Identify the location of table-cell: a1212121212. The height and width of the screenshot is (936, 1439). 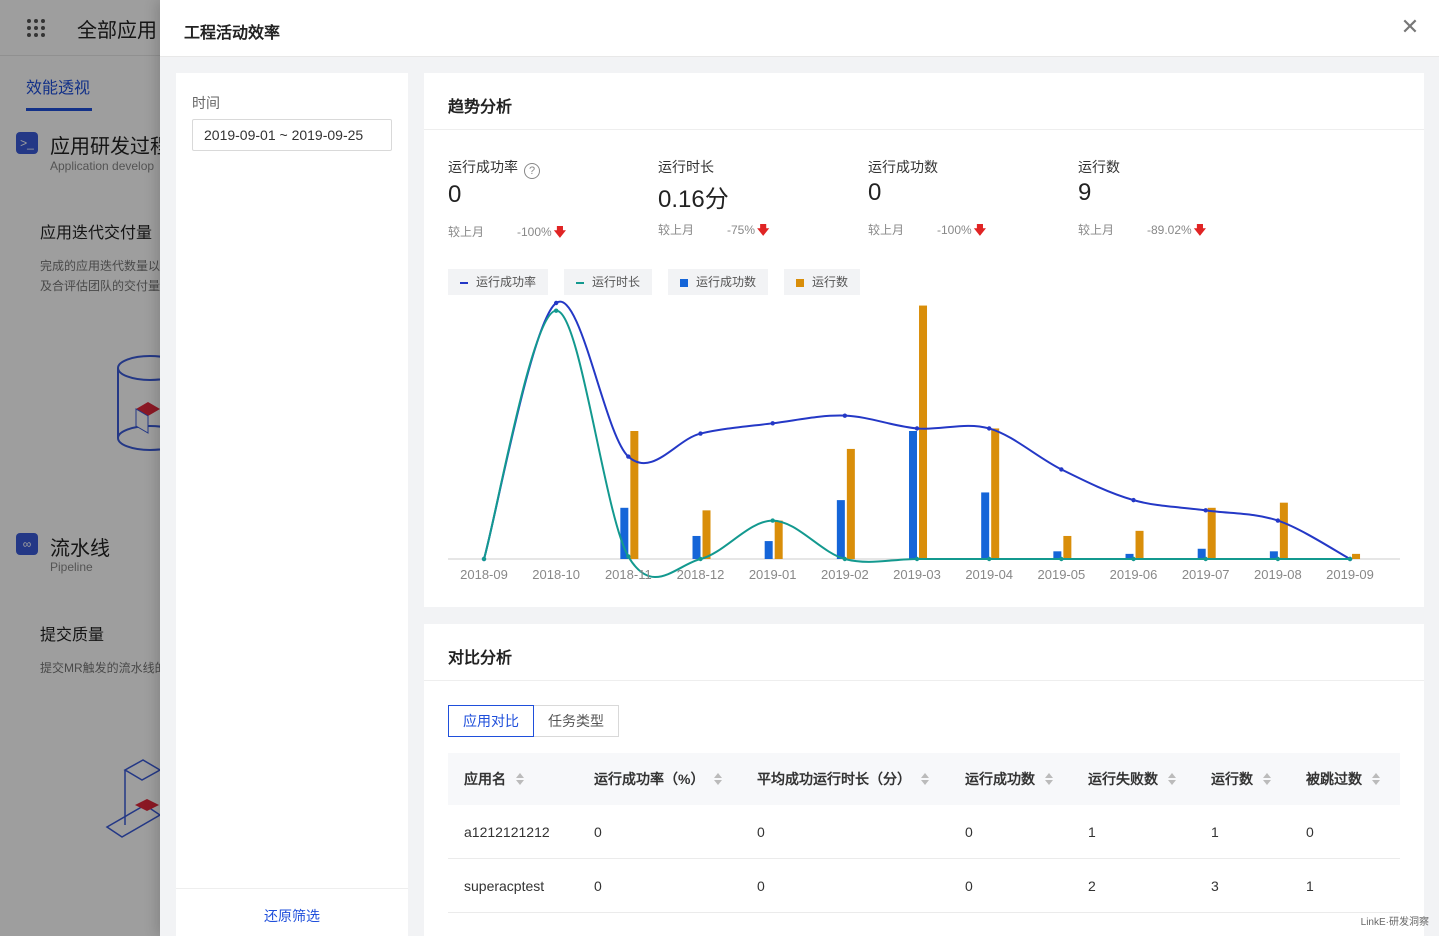
(507, 831).